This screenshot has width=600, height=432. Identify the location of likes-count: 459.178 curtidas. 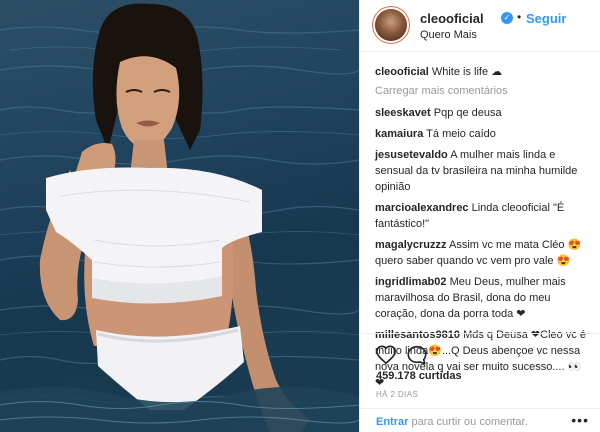
(419, 376).